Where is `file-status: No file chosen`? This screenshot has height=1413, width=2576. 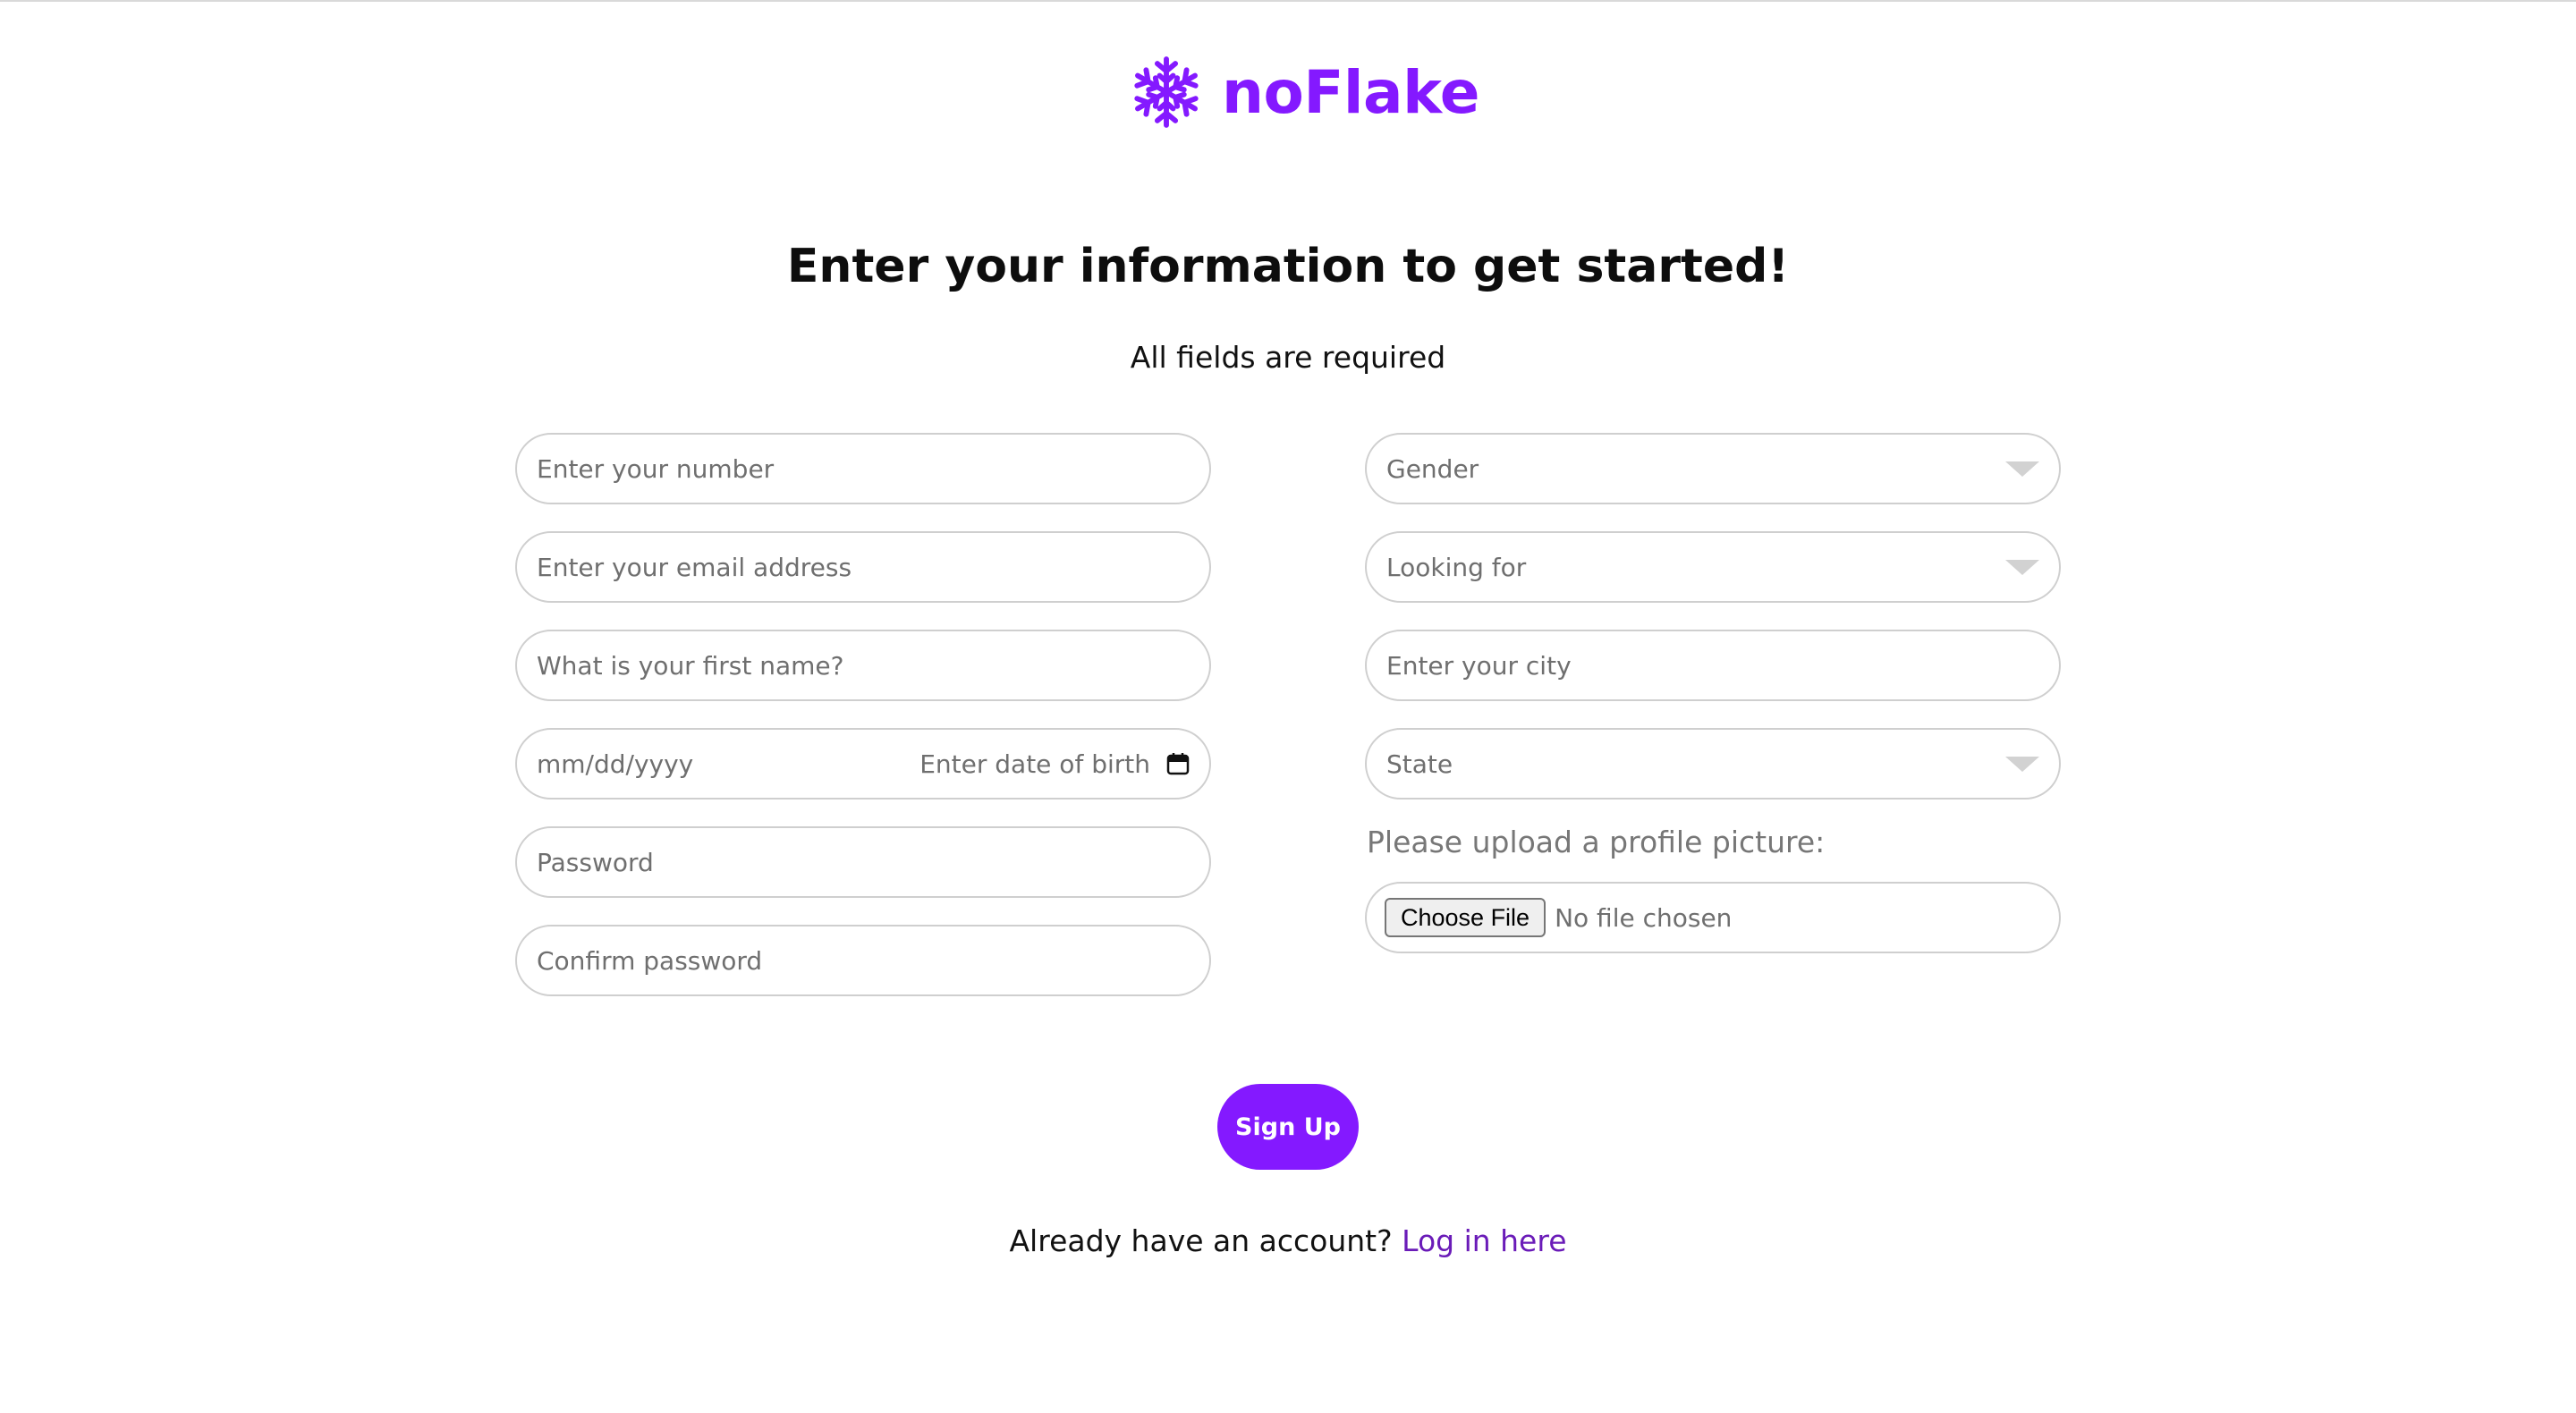
file-status: No file chosen is located at coordinates (1644, 917).